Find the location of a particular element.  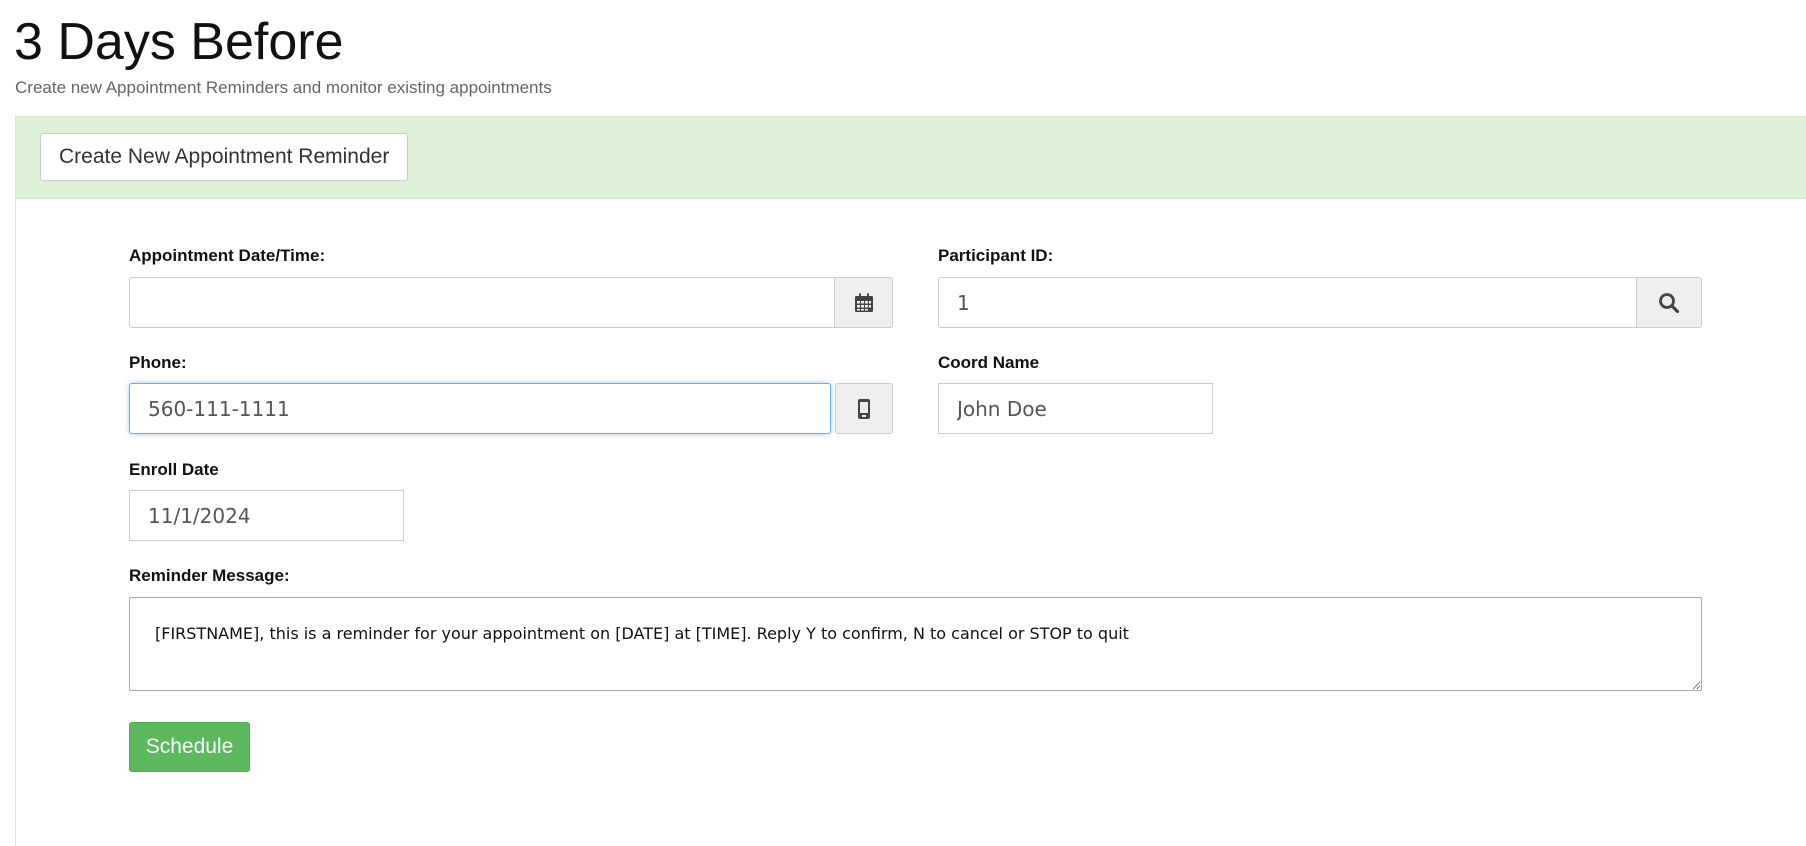

page-title: 3 Days Before is located at coordinates (179, 42).